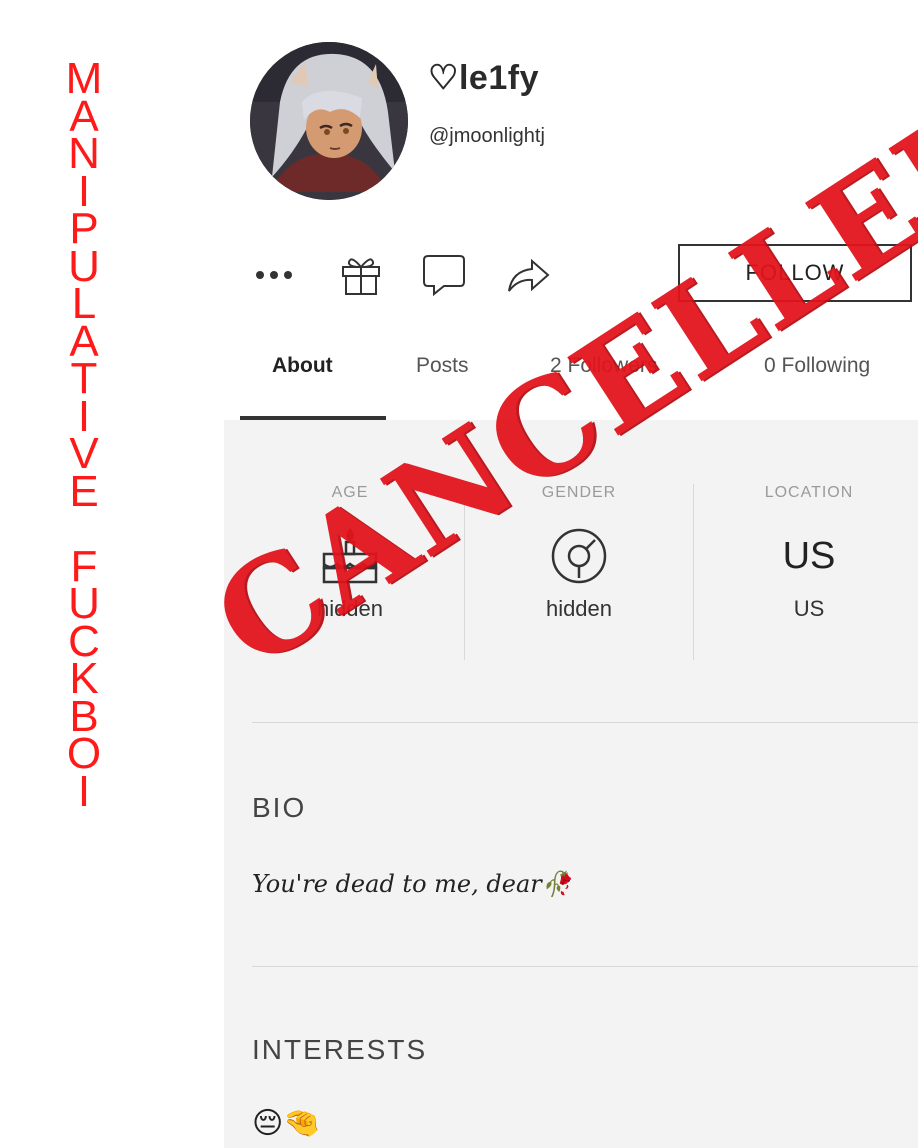 The height and width of the screenshot is (1148, 918). I want to click on stat-gender: GENDER hidden, so click(579, 574).